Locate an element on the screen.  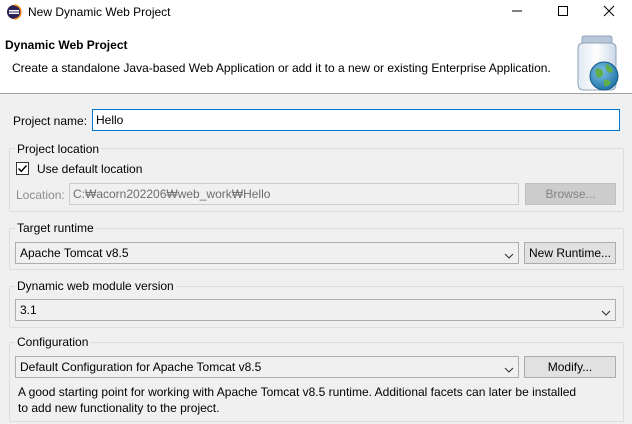
close-button is located at coordinates (609, 12).